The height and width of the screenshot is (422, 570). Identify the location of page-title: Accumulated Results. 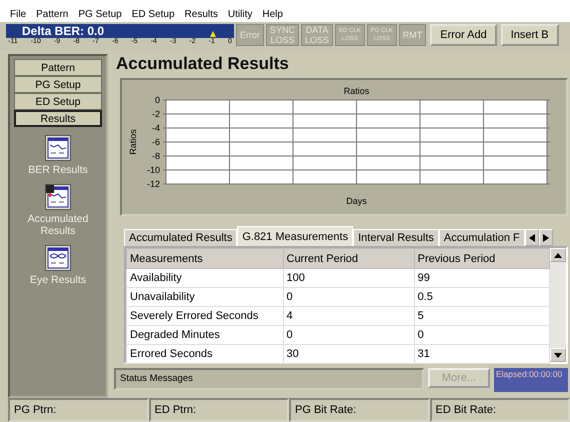
(202, 64).